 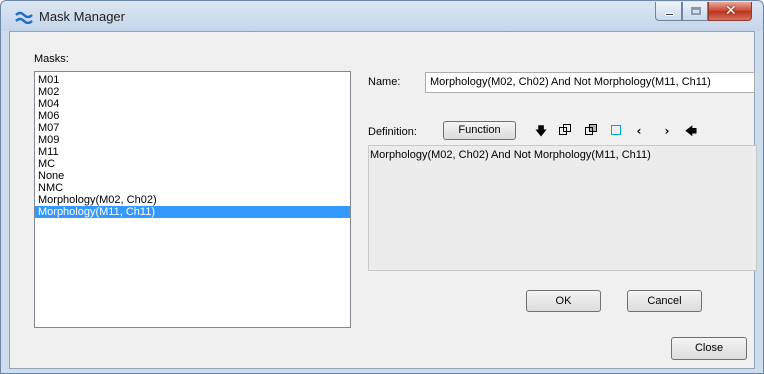 I want to click on maximize-button, so click(x=695, y=11).